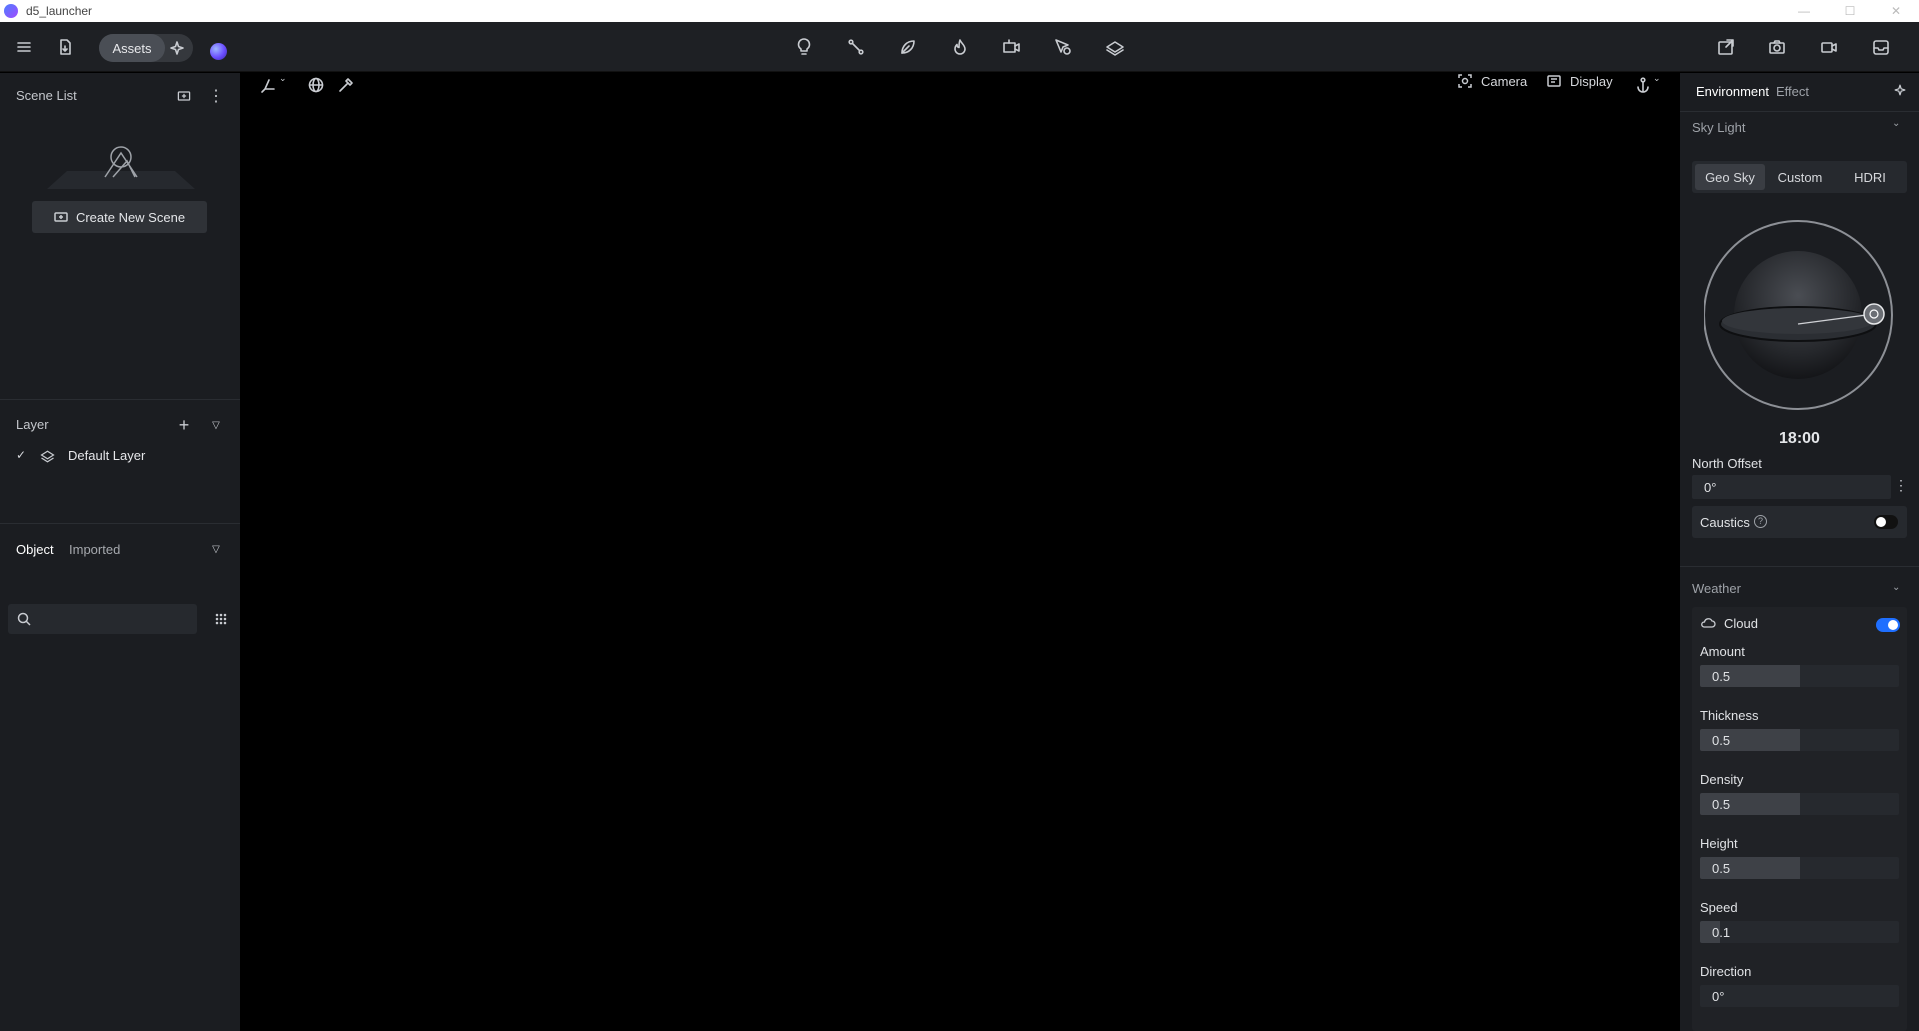 This screenshot has height=1031, width=1919. Describe the element at coordinates (132, 48) in the screenshot. I see `assets-button: Assets` at that location.